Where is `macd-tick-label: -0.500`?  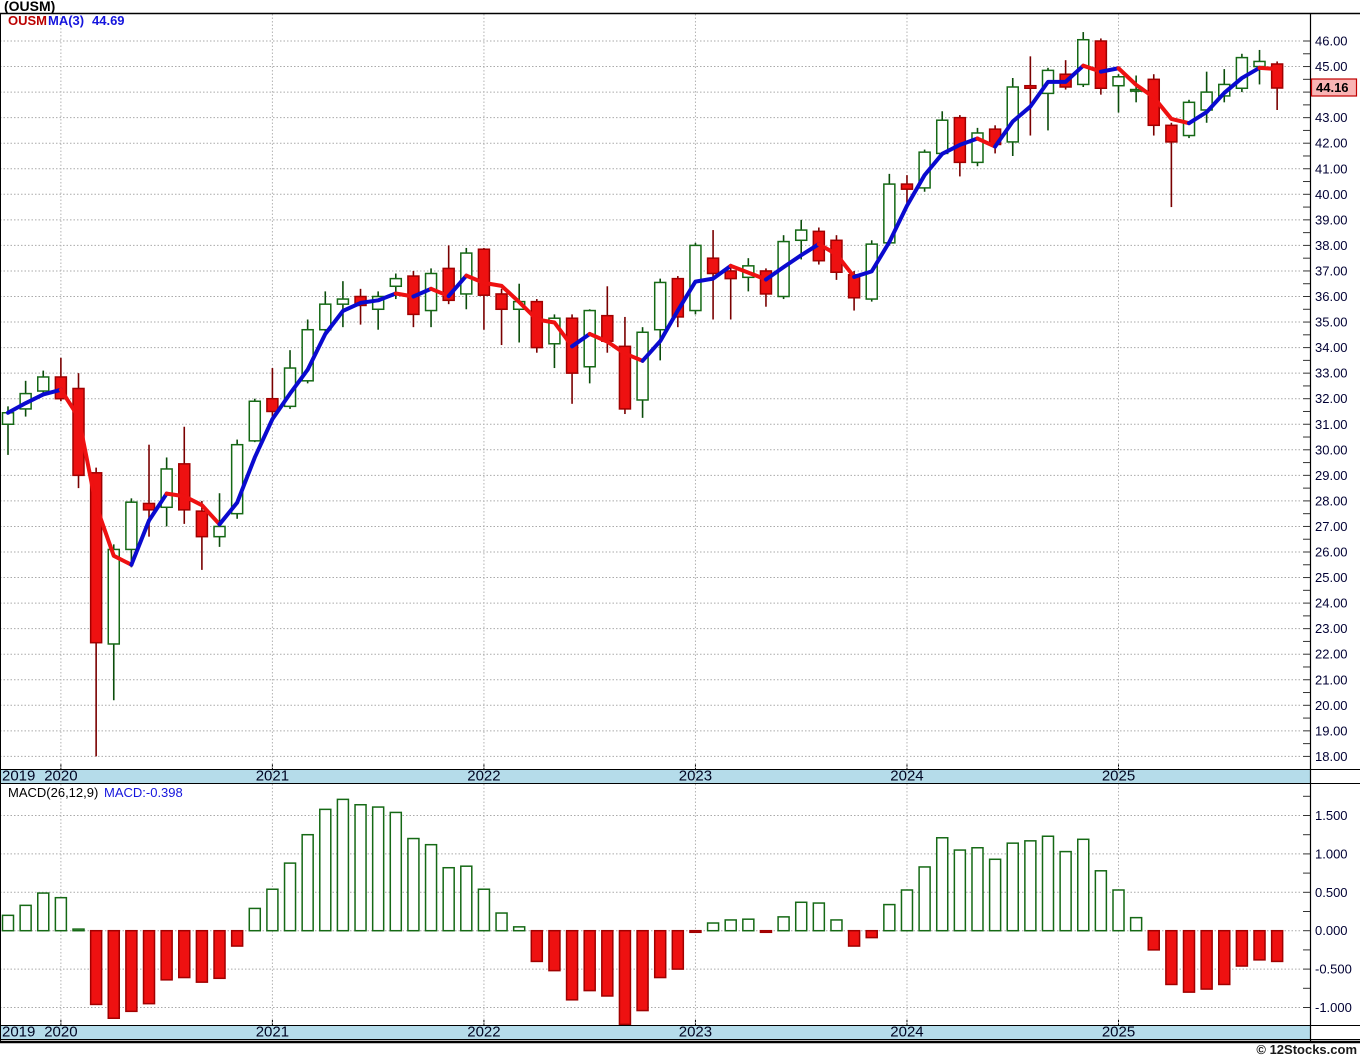 macd-tick-label: -0.500 is located at coordinates (1333, 969).